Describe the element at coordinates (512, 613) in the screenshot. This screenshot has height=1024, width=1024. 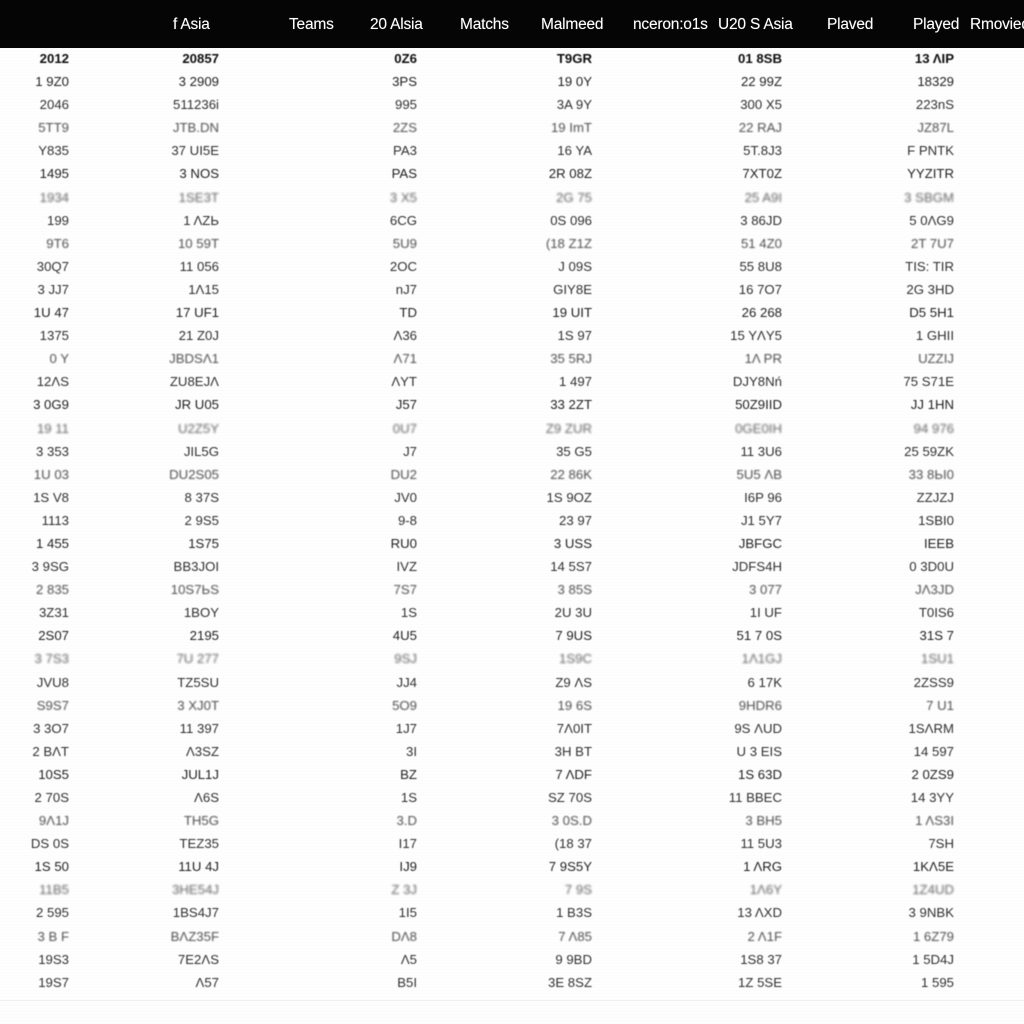
I see `table-row: 3Z31 1BOY 1S 2U 3U 1I UF T0IS6` at that location.